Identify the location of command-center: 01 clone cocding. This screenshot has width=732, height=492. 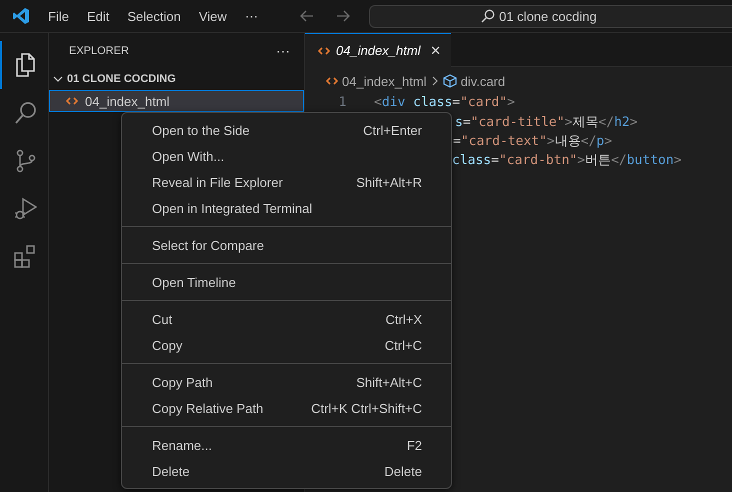
(550, 16).